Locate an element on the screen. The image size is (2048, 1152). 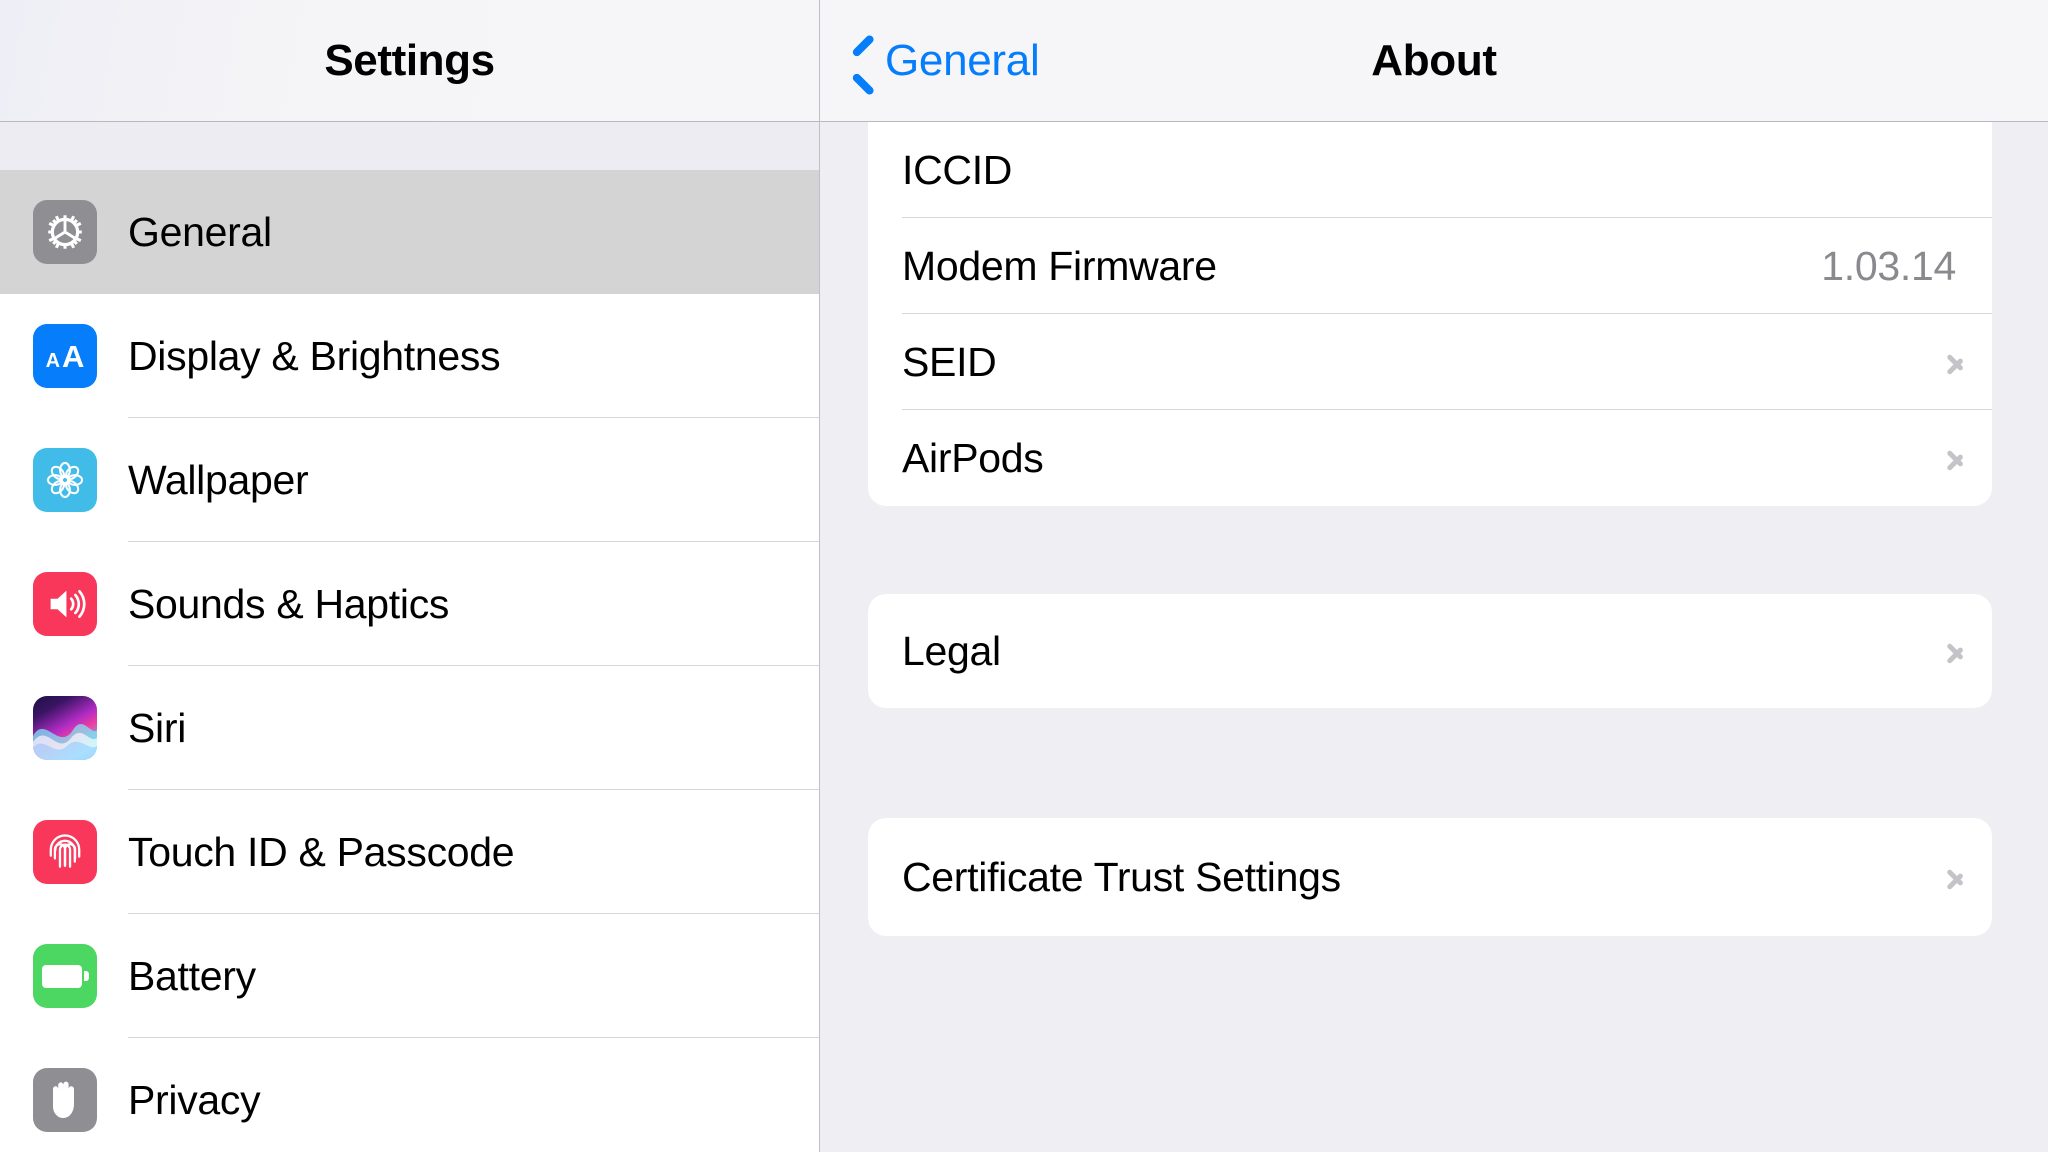
back-button: General is located at coordinates (945, 60).